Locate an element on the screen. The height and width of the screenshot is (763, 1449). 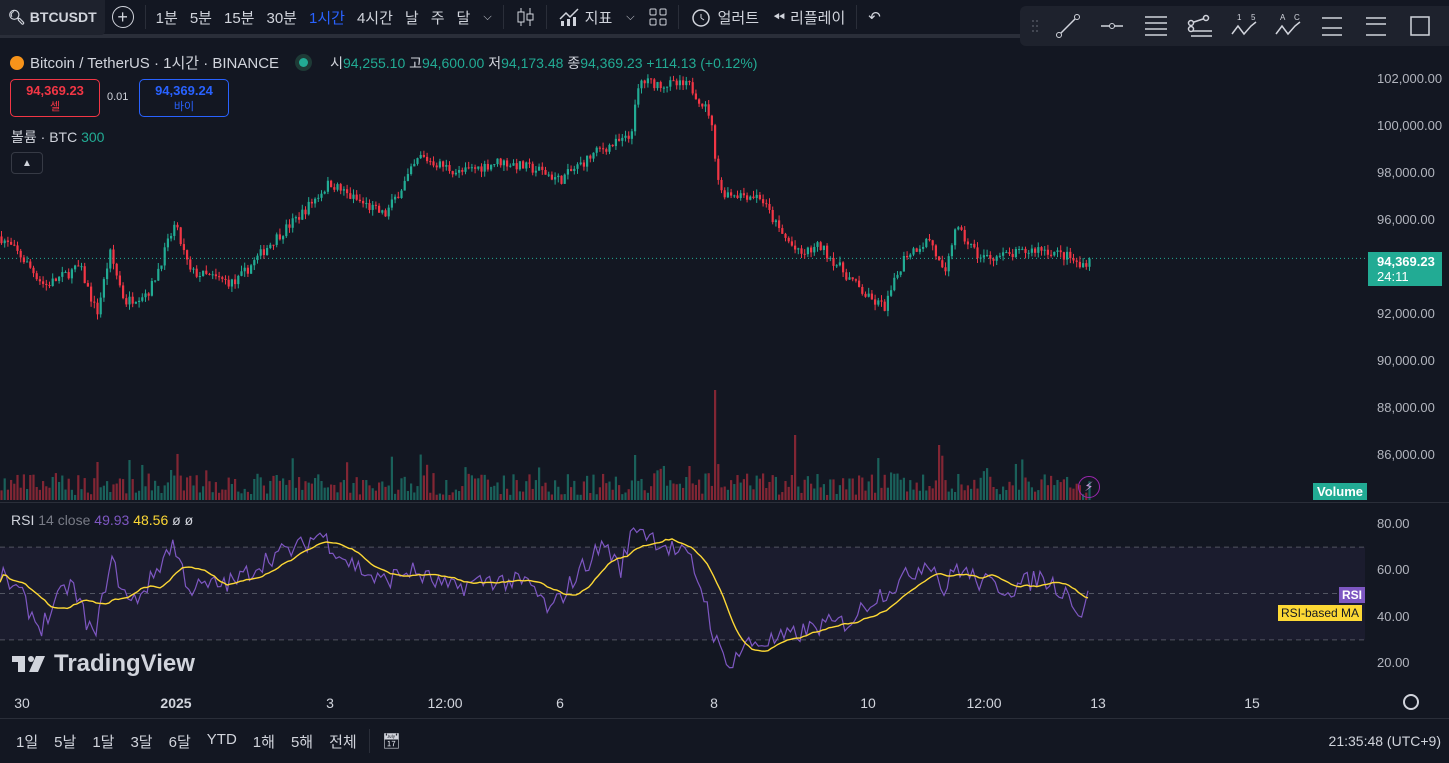
settings-icon is located at coordinates (1411, 702).